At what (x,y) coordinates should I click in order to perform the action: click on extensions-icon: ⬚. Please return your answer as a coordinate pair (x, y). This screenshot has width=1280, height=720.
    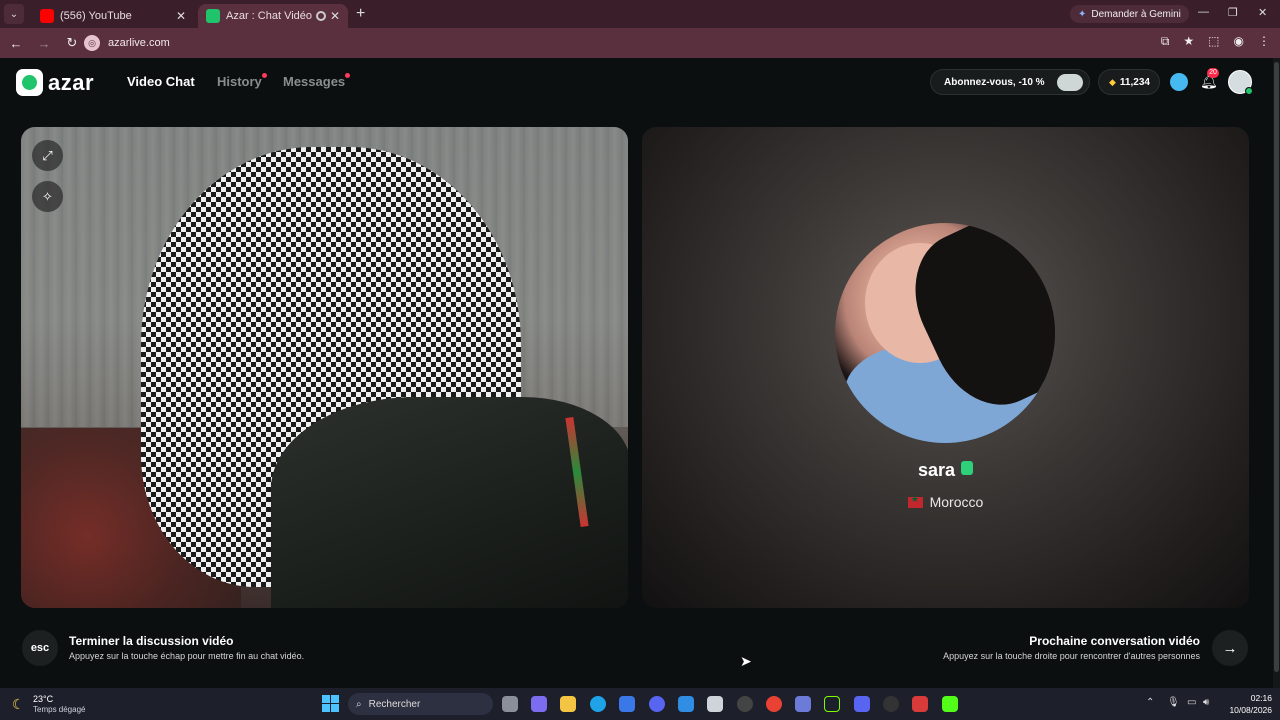
    Looking at the image, I should click on (1213, 41).